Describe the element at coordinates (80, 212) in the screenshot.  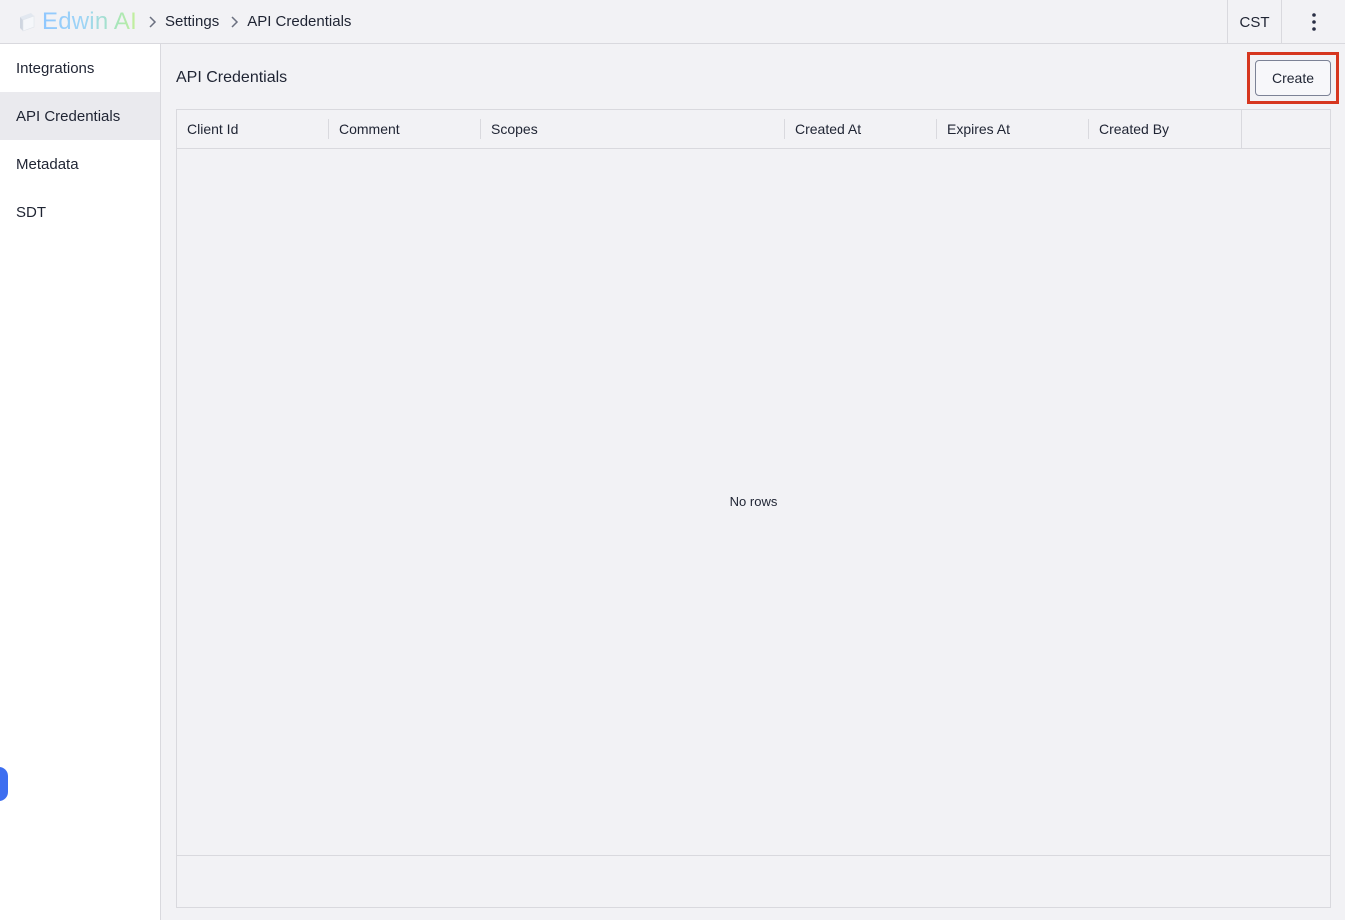
I see `sidebar-item-sdt: SDT` at that location.